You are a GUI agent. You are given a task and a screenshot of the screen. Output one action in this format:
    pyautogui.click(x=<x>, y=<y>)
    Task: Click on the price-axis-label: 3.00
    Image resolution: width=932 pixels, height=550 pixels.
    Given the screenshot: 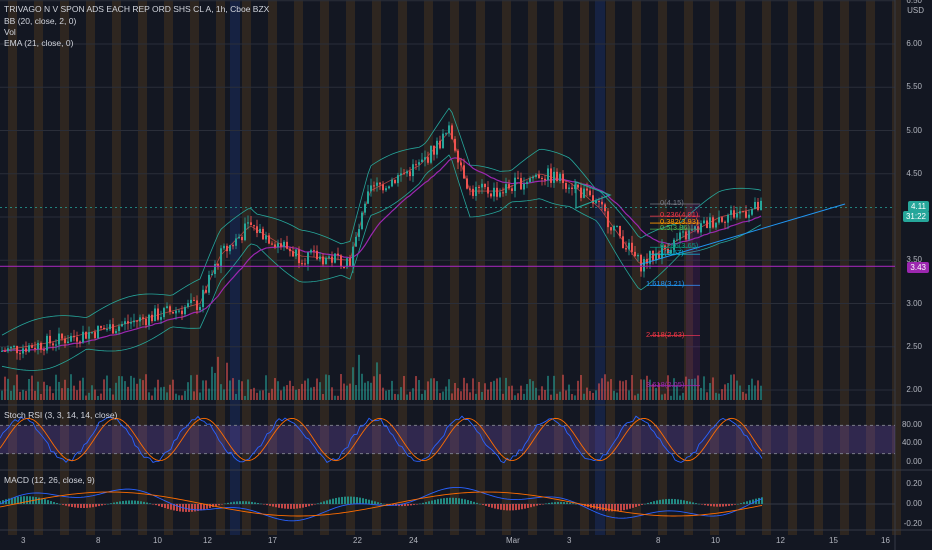 What is the action you would take?
    pyautogui.click(x=914, y=303)
    